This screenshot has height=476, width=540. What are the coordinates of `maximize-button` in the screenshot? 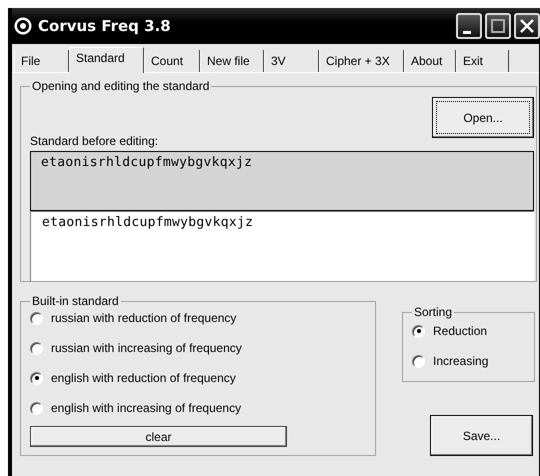 It's located at (498, 26).